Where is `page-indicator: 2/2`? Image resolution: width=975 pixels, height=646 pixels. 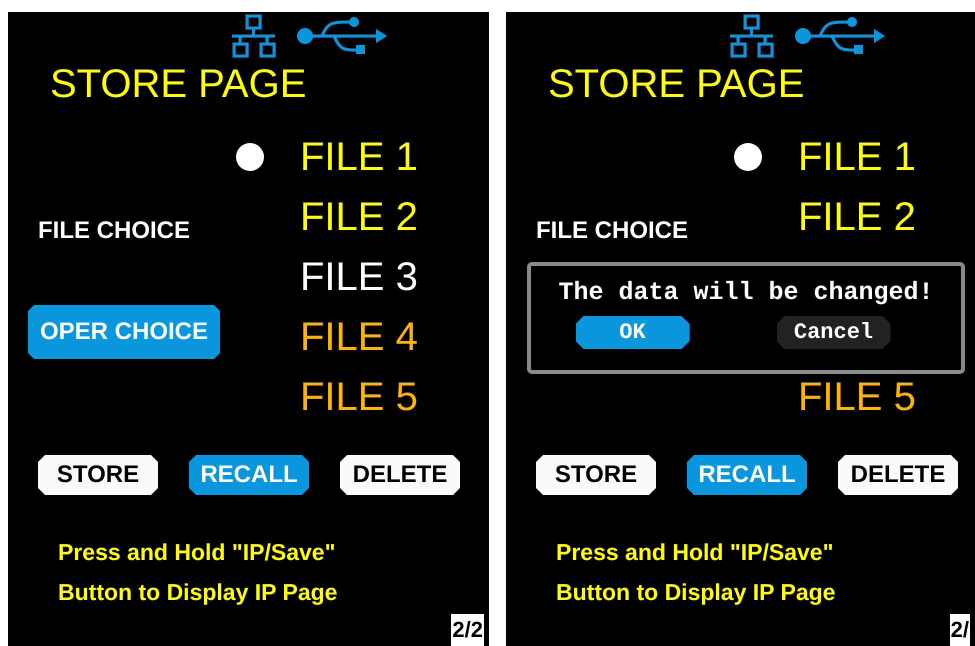 page-indicator: 2/2 is located at coordinates (467, 630).